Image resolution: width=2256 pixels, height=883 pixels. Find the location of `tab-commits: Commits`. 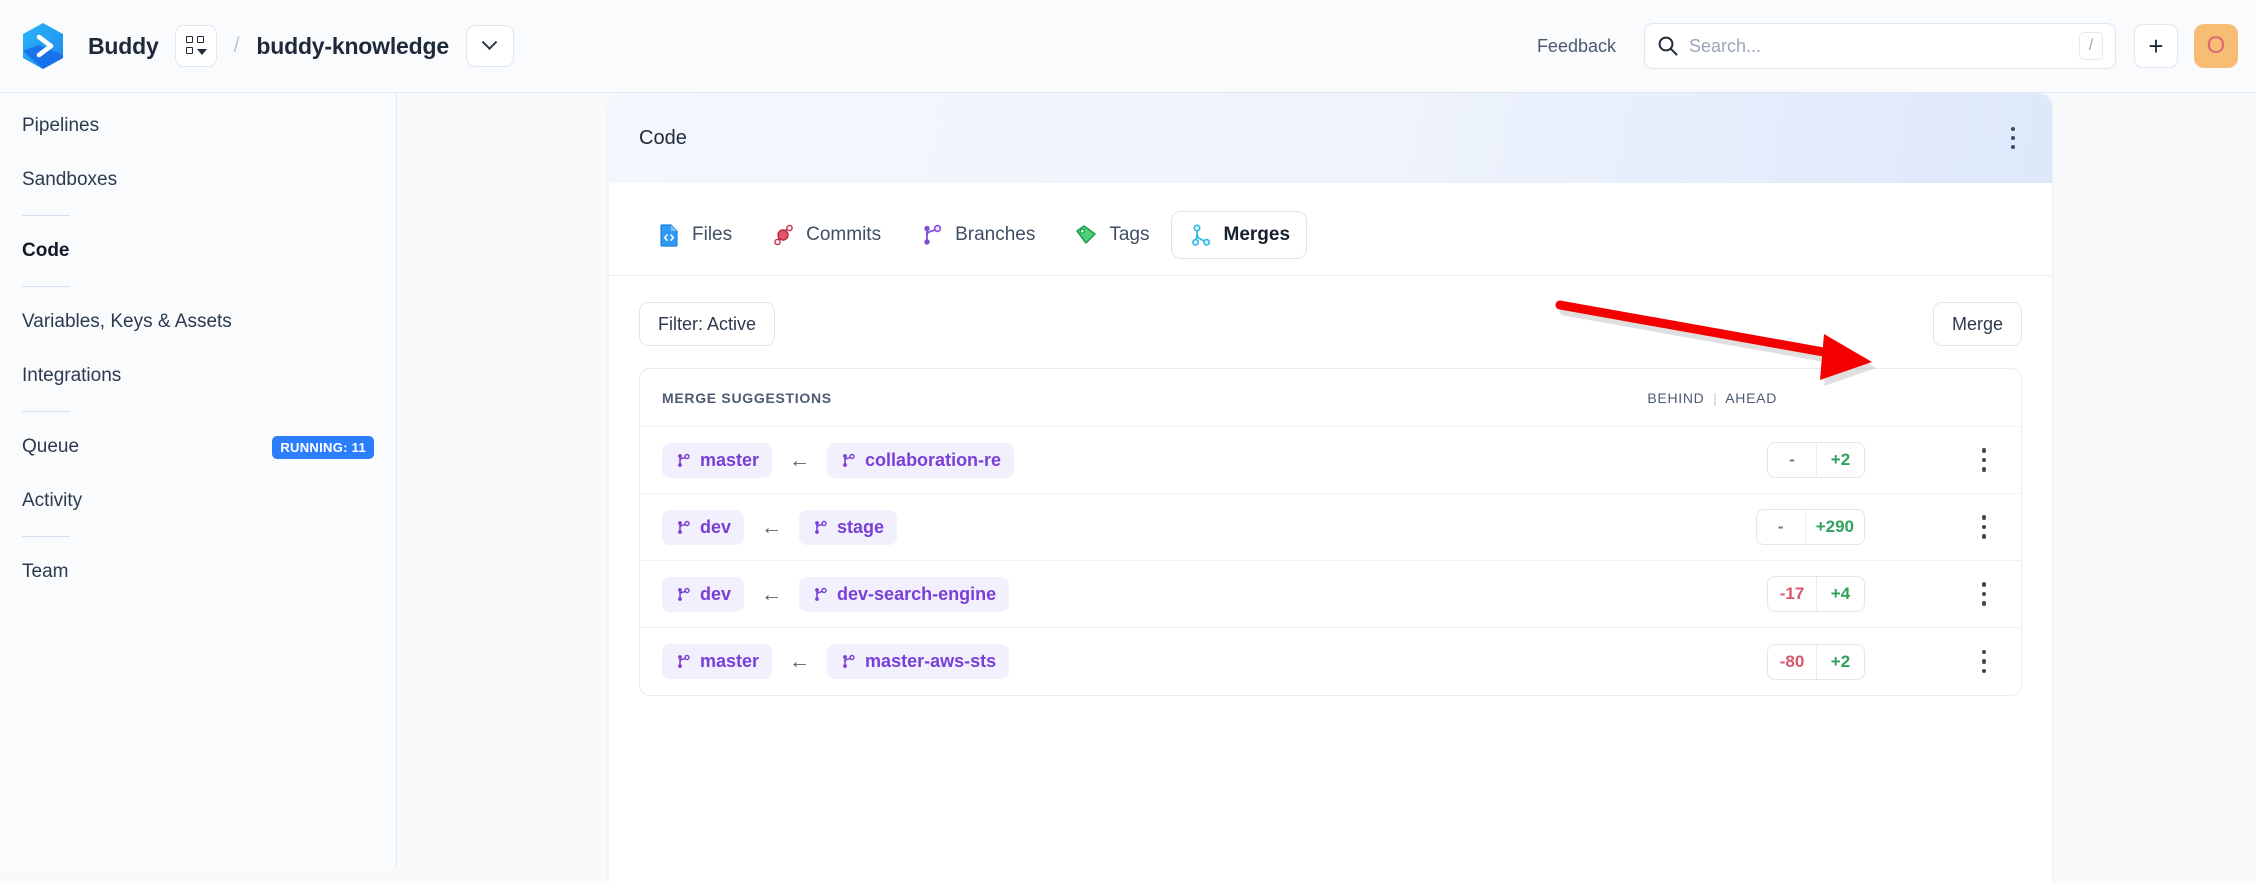

tab-commits: Commits is located at coordinates (825, 235).